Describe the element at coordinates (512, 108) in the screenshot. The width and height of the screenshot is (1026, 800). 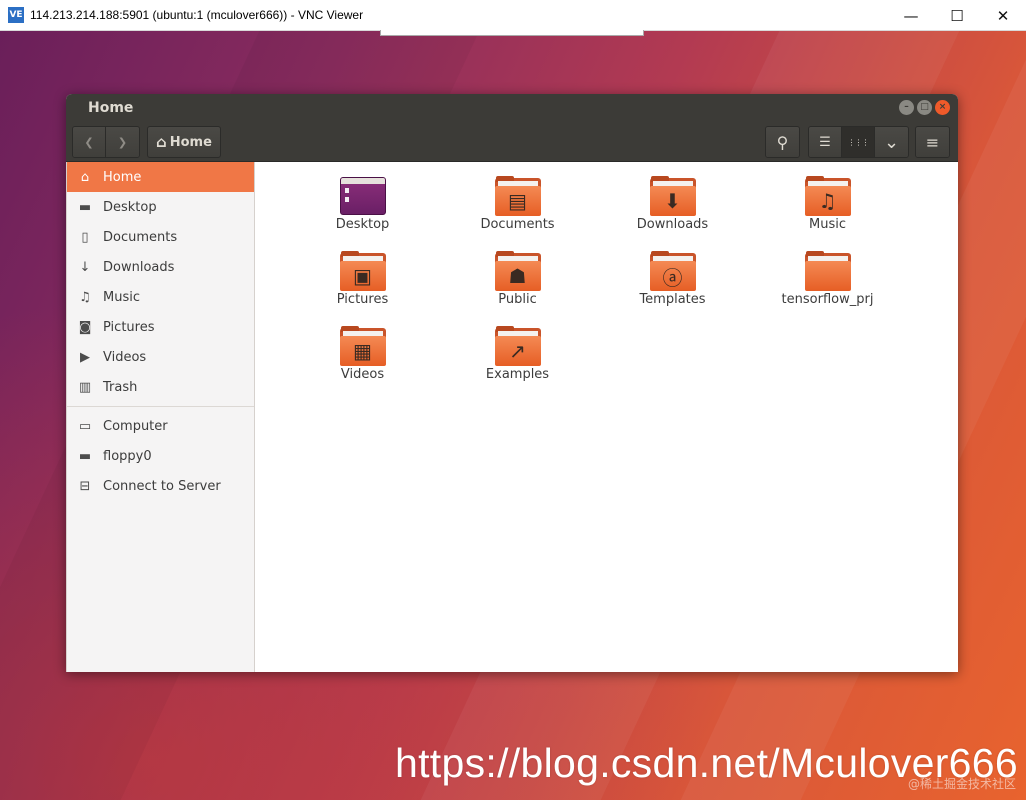
I see `file-manager-title-bar: Home – □ ×` at that location.